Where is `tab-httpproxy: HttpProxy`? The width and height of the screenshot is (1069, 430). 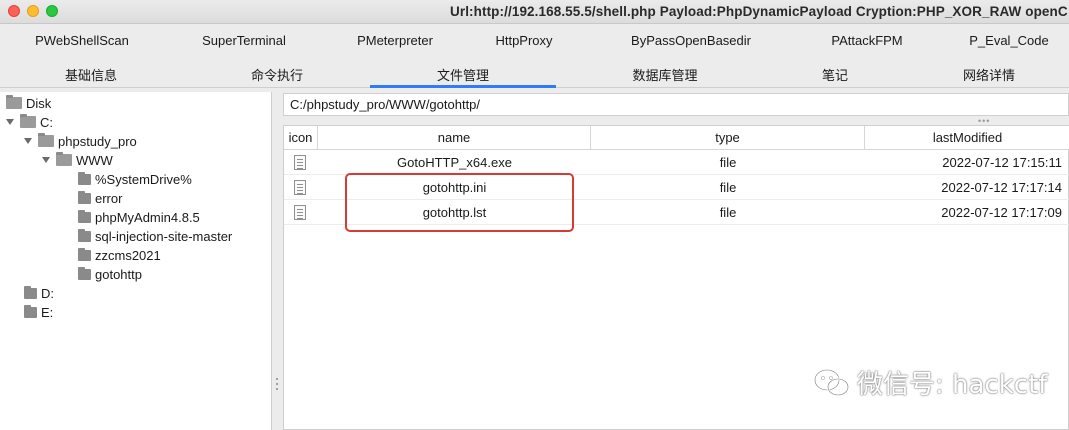 tab-httpproxy: HttpProxy is located at coordinates (523, 40).